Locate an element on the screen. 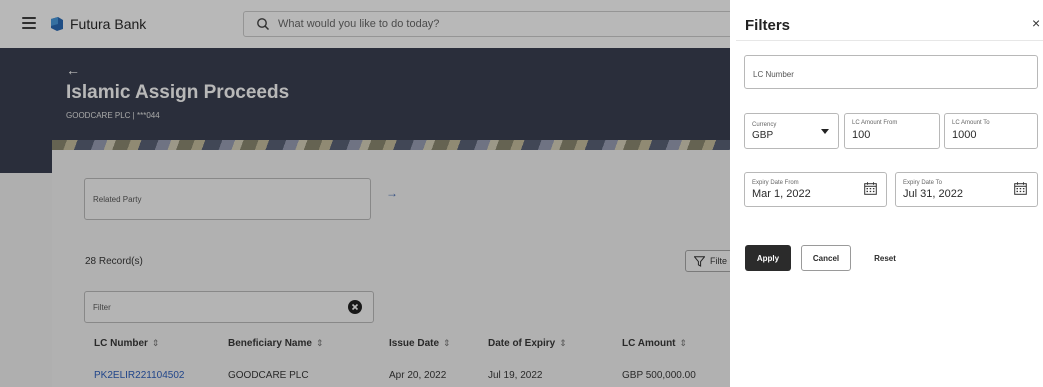  expiry-date-from-value: Mar 1, 2022 is located at coordinates (781, 194).